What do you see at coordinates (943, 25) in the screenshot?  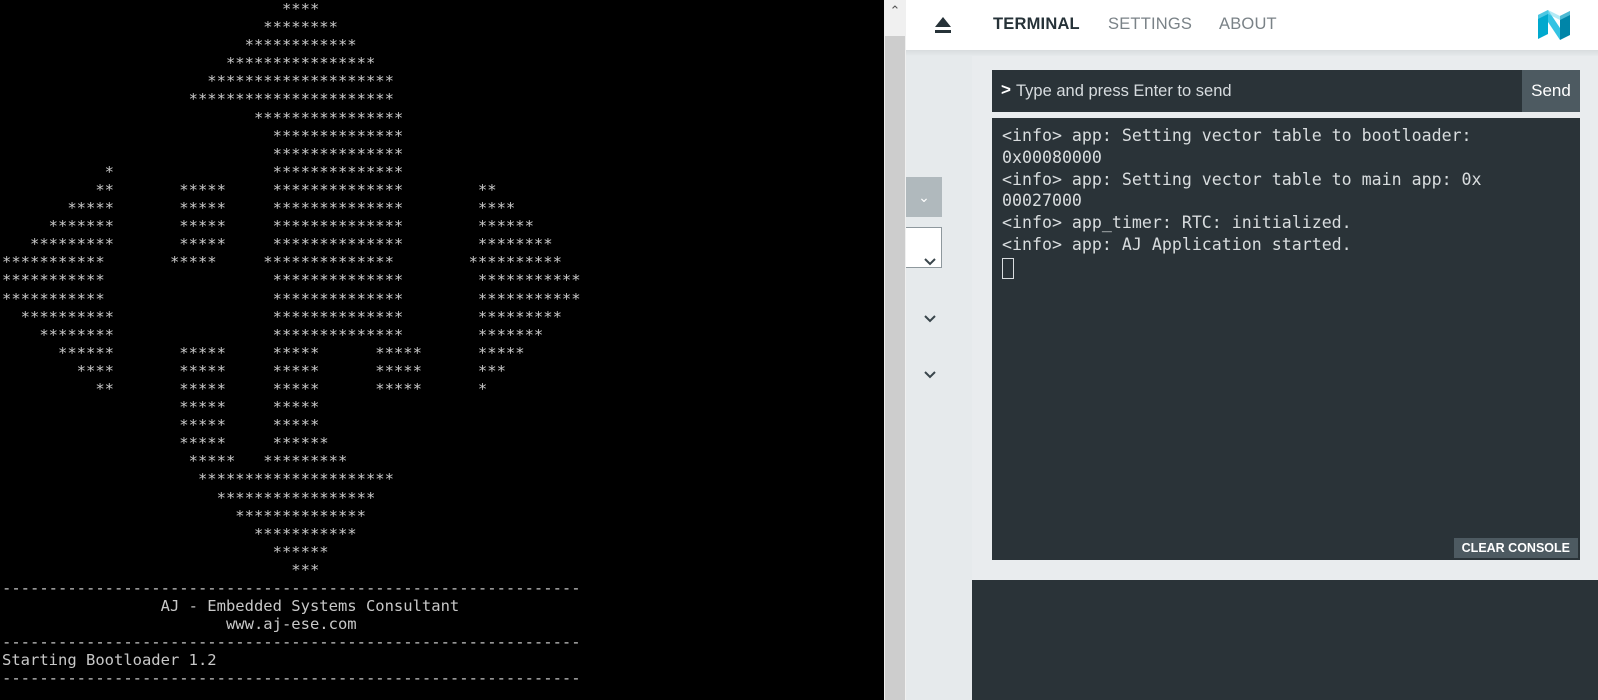 I see `eject-icon` at bounding box center [943, 25].